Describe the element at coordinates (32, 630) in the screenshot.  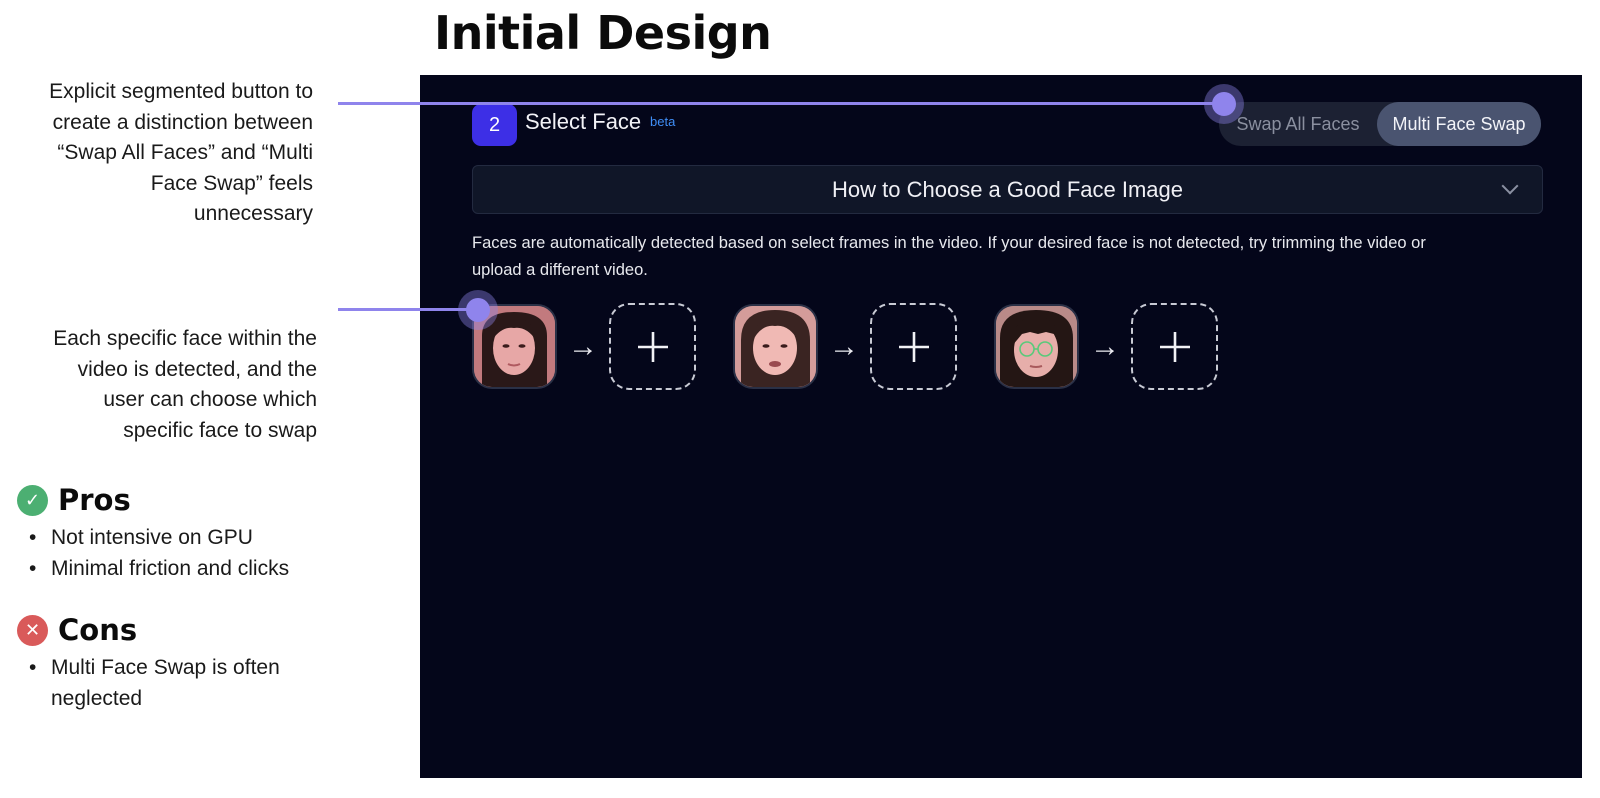
I see `close-icon: ✕` at that location.